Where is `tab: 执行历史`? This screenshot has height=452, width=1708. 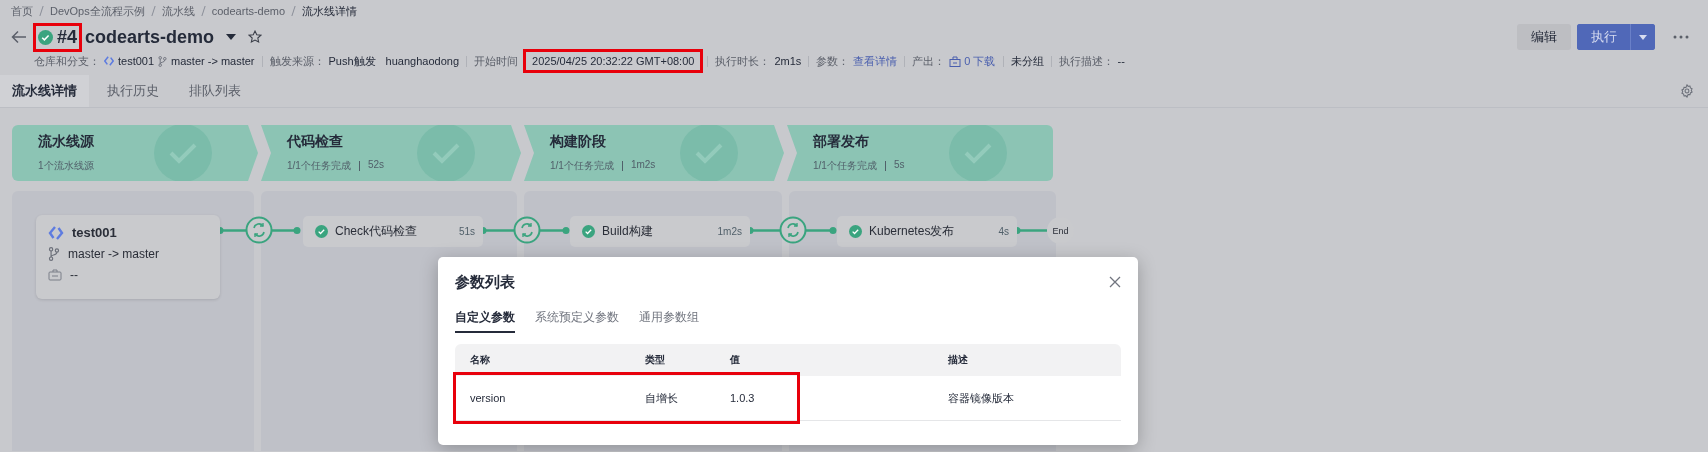
tab: 执行历史 is located at coordinates (133, 91).